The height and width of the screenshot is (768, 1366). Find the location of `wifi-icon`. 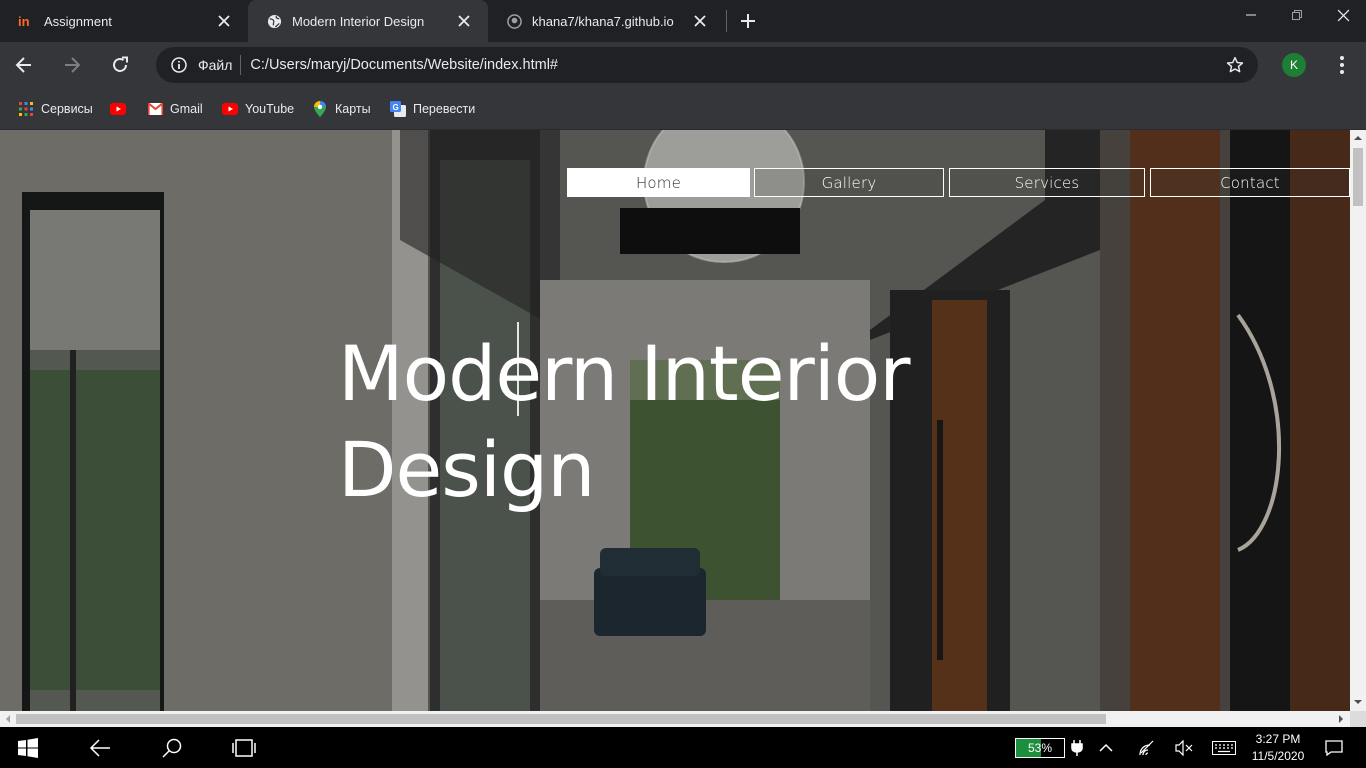

wifi-icon is located at coordinates (1148, 748).